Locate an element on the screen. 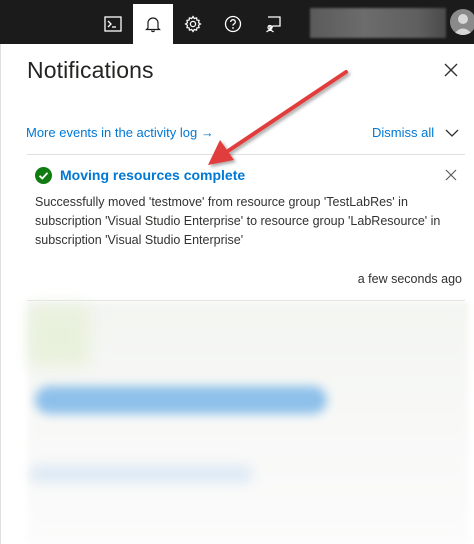  close-panel-button is located at coordinates (451, 70).